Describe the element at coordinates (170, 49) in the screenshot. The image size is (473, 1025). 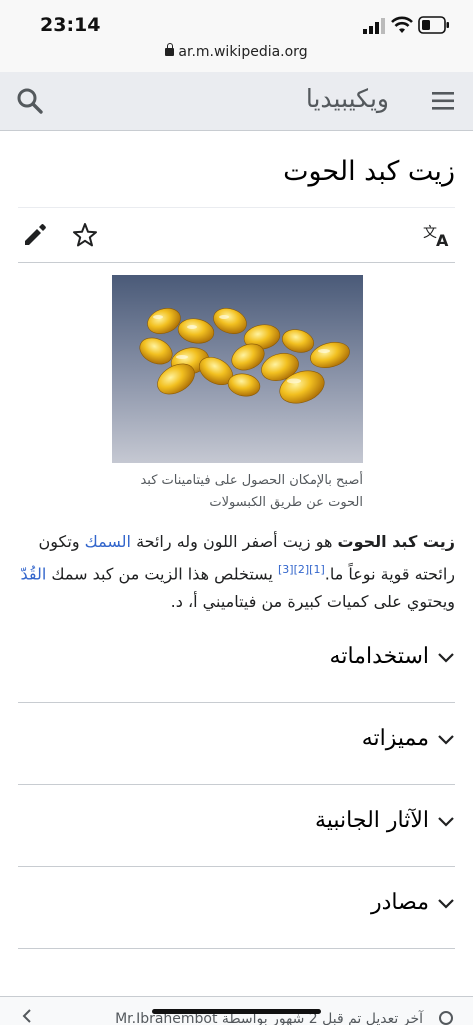
I see `lock-icon` at that location.